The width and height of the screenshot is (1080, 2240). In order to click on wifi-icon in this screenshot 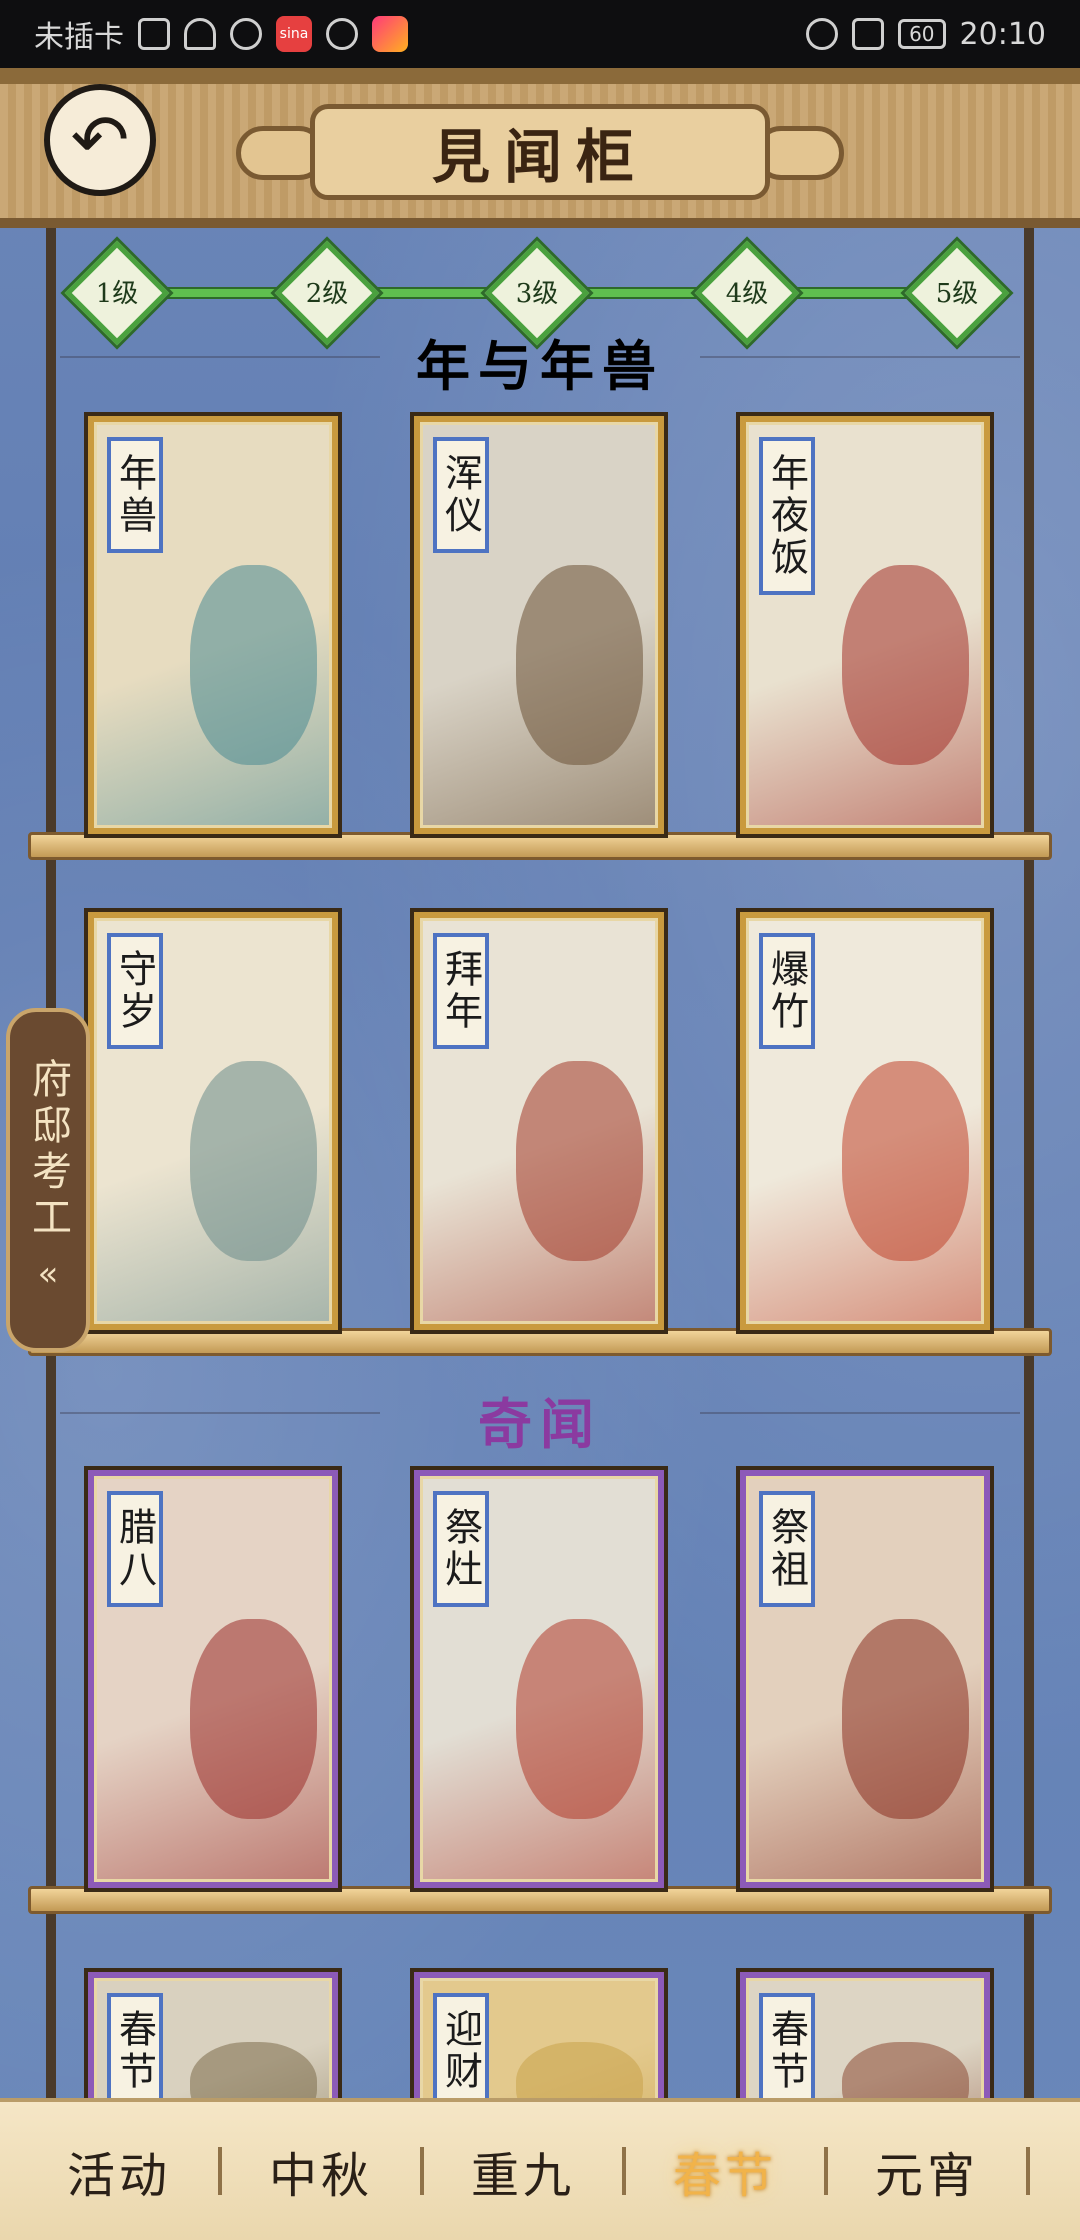, I will do `click(200, 34)`.